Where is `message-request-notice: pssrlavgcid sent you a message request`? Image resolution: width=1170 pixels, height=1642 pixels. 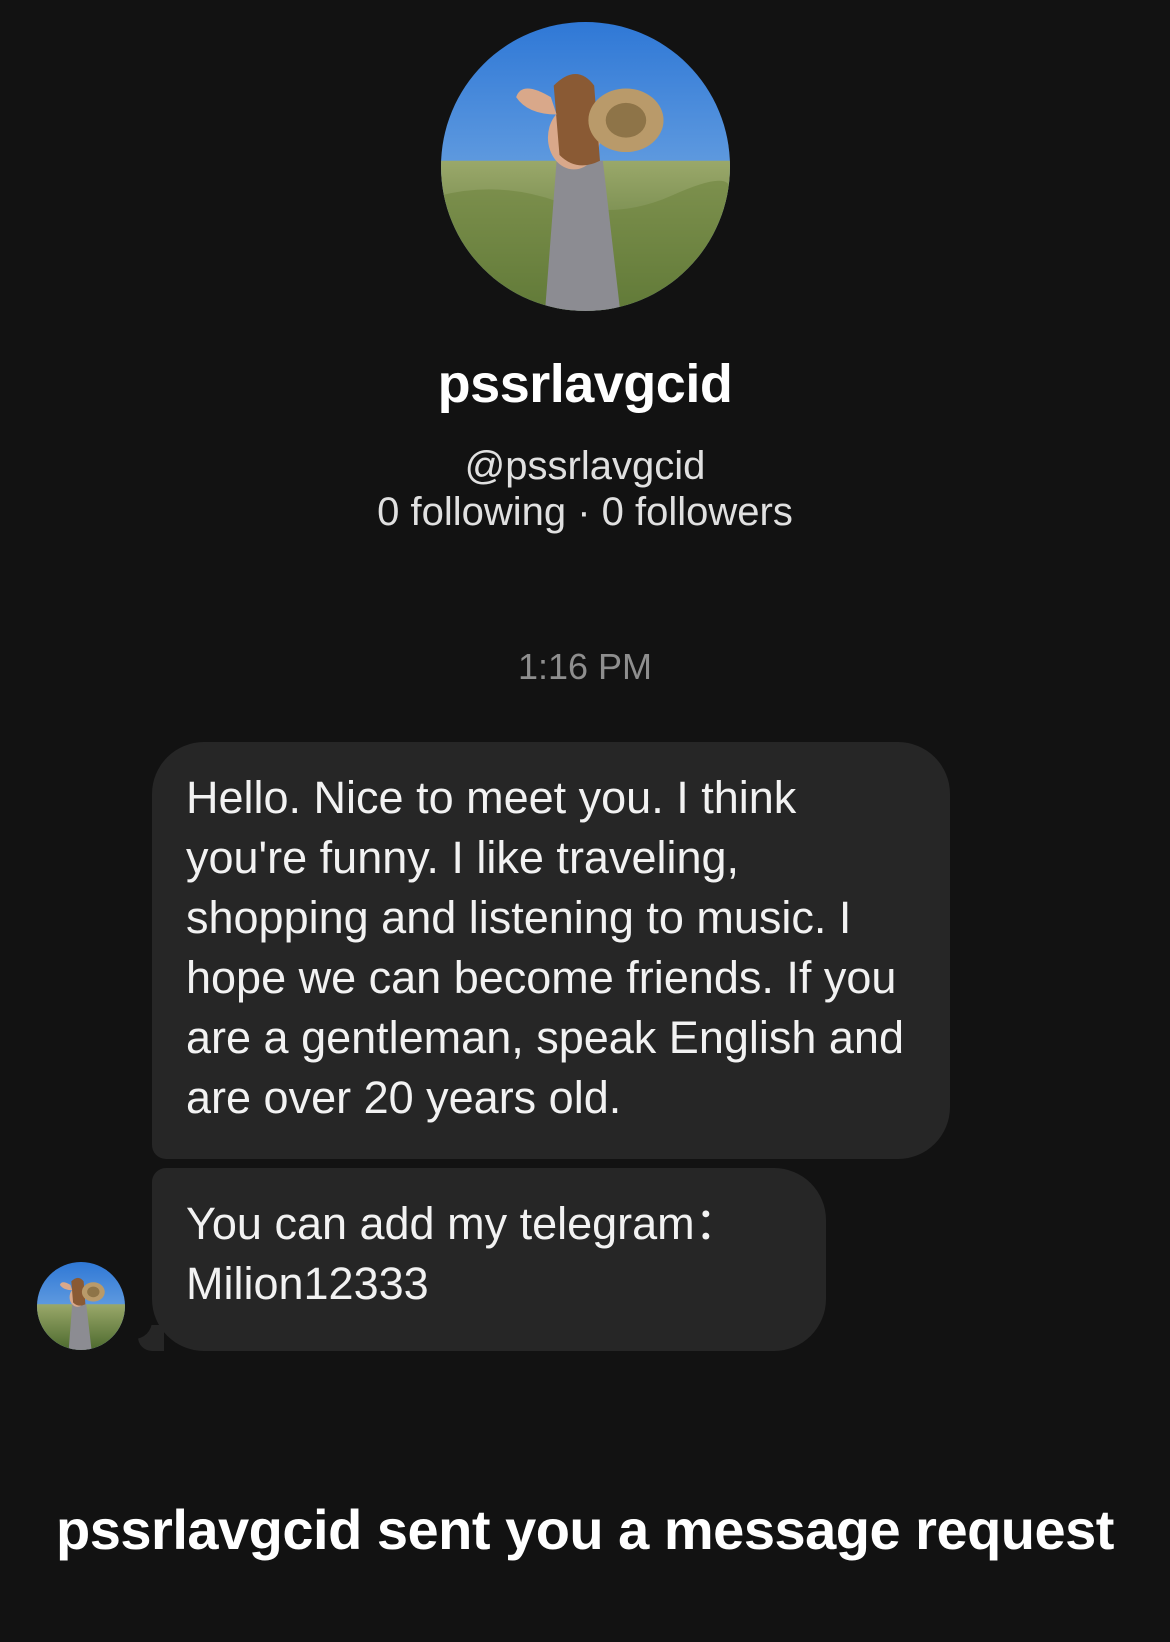 message-request-notice: pssrlavgcid sent you a message request is located at coordinates (585, 1529).